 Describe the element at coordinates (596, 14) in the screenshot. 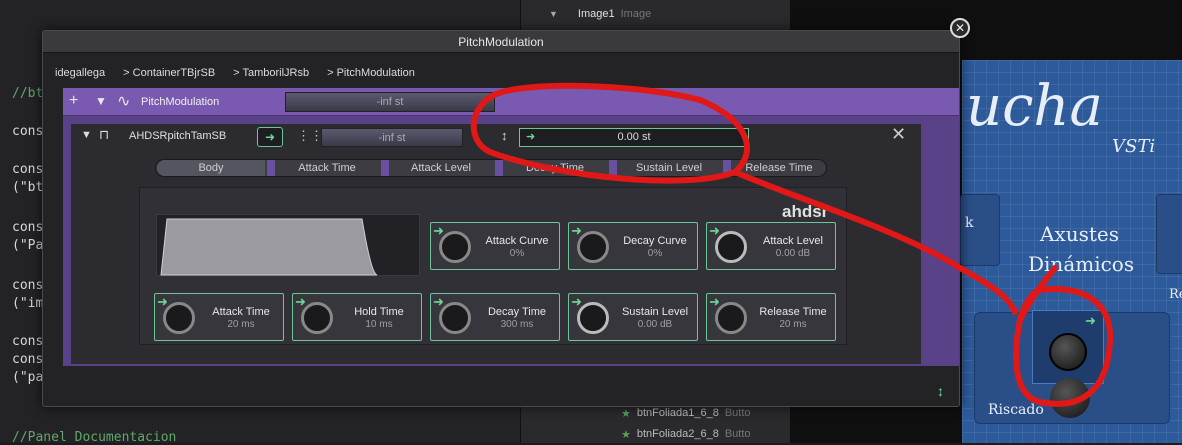

I see `tree-item-name: Image1` at that location.